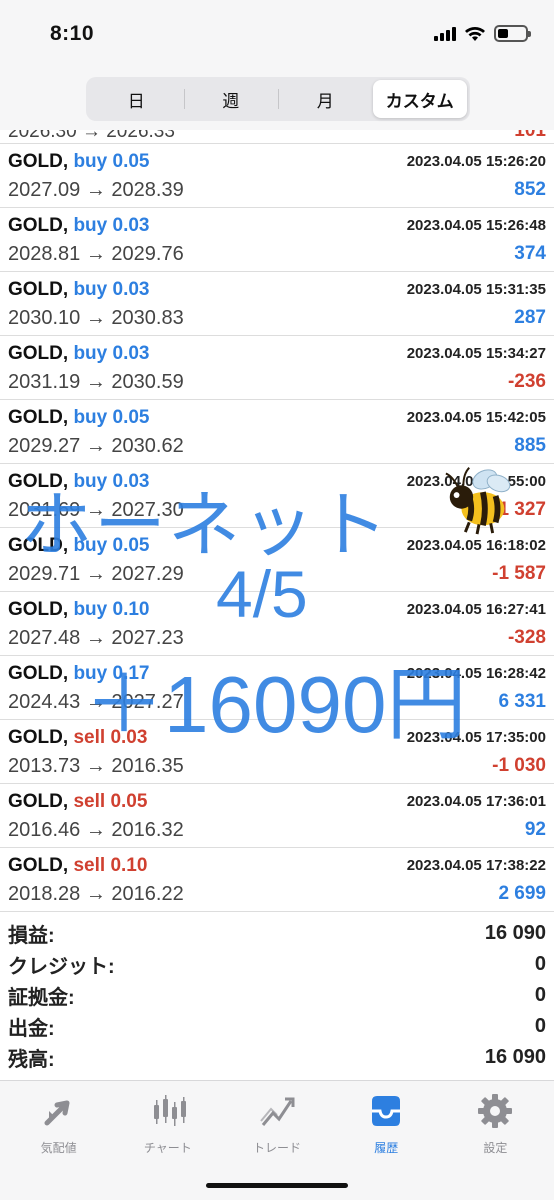 The height and width of the screenshot is (1200, 554). Describe the element at coordinates (96, 830) in the screenshot. I see `trade-prices: 2016.46 → 2016.32` at that location.